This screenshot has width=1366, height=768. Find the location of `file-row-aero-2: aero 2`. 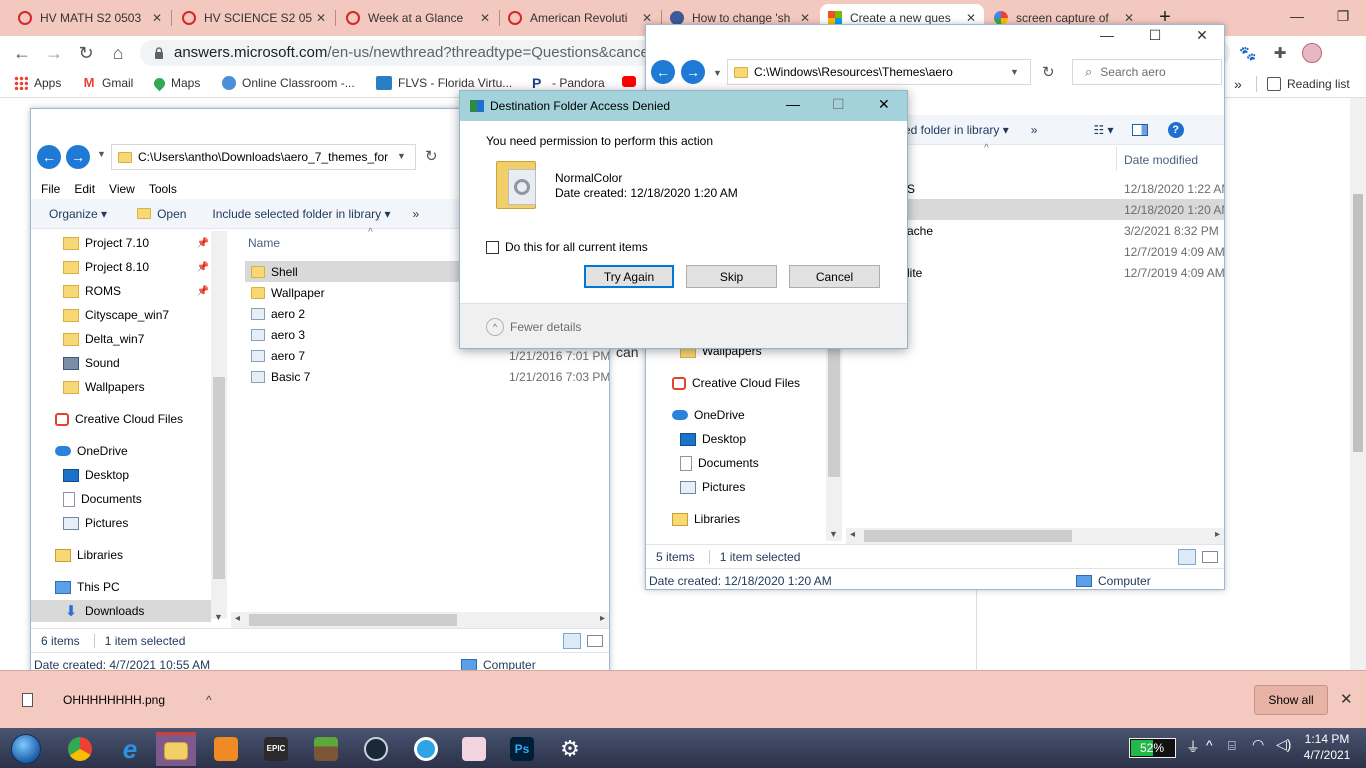

file-row-aero-2: aero 2 is located at coordinates (275, 313).